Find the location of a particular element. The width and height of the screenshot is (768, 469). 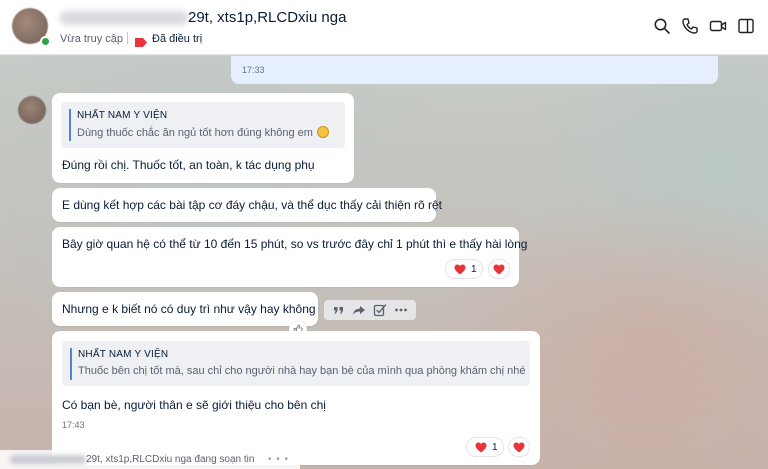

phone-icon is located at coordinates (690, 26).